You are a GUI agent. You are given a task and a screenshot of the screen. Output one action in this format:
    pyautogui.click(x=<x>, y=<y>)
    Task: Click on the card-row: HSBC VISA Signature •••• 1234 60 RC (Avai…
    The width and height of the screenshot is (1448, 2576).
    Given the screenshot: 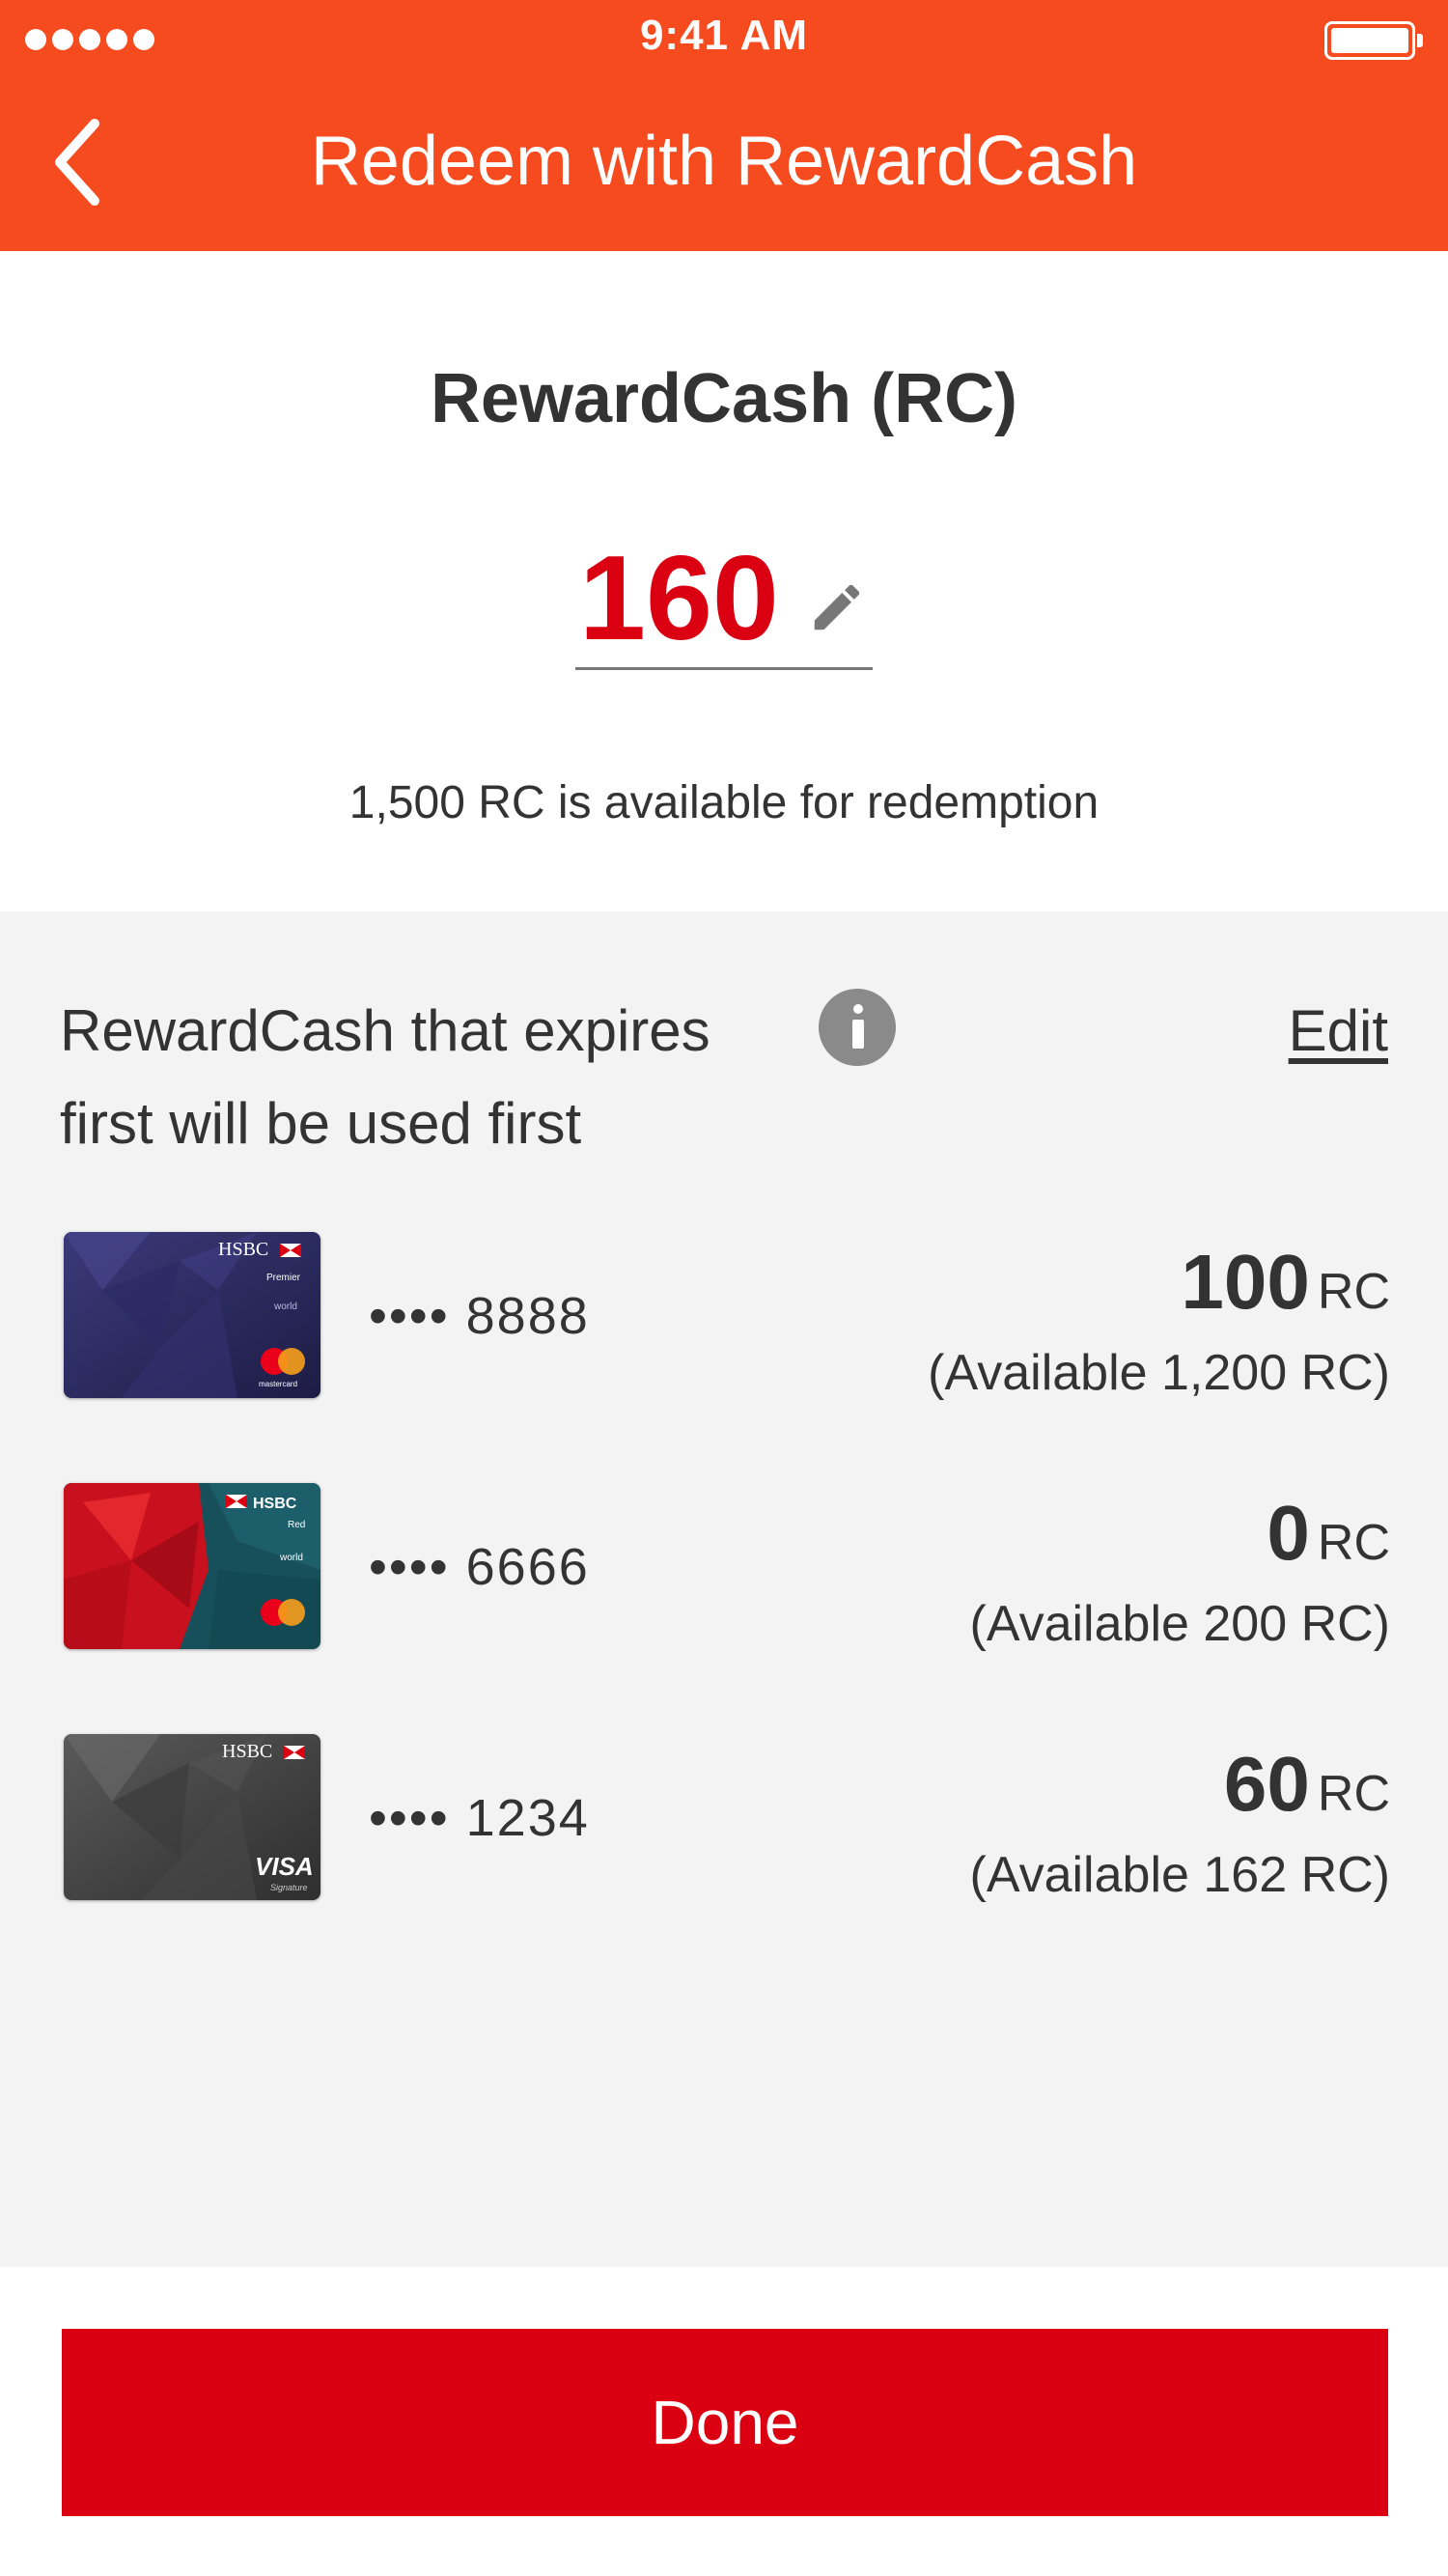 What is the action you would take?
    pyautogui.click(x=724, y=1826)
    